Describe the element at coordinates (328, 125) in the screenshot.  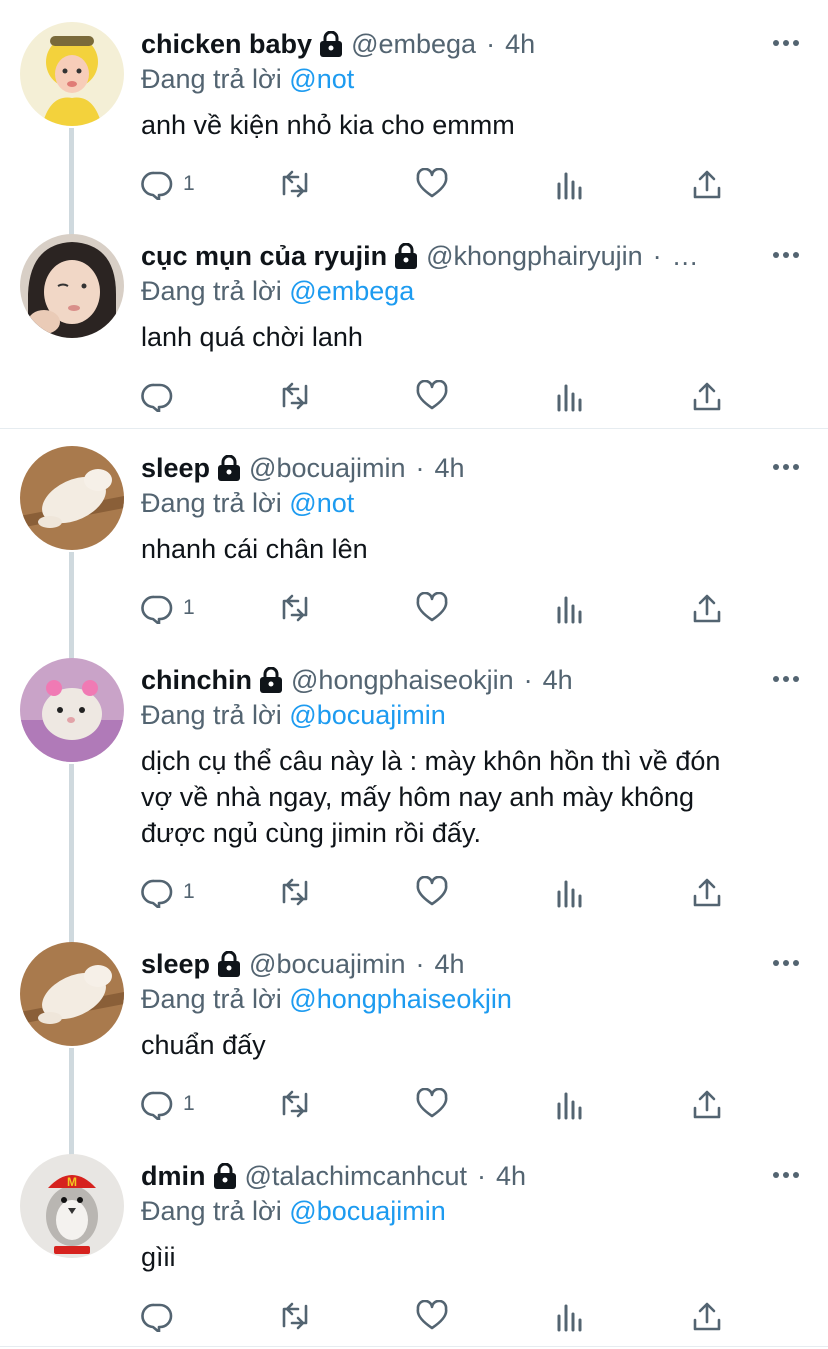
I see `tweet-text: anh về kiện nhỏ kia cho emmm` at that location.